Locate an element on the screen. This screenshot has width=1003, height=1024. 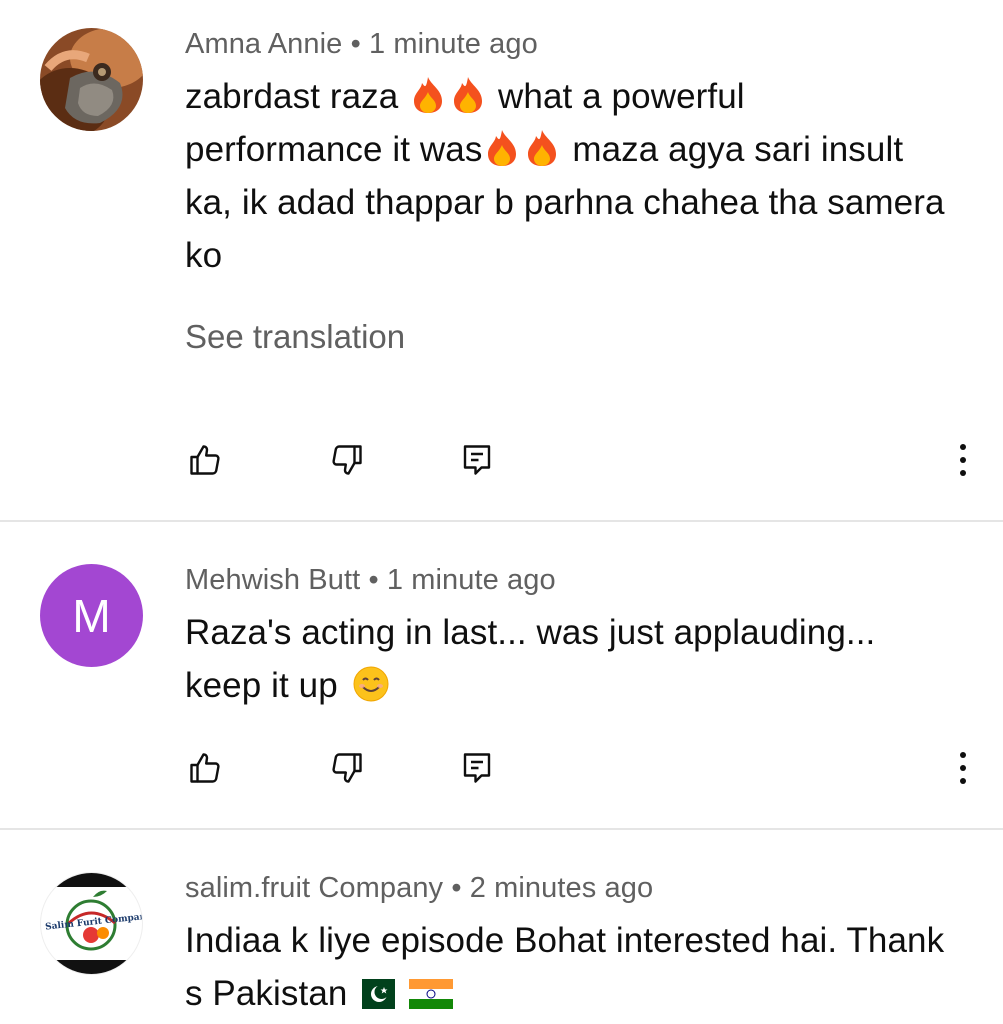
comment-meta: Amna Annie • 1 minute ago is located at coordinates (361, 44).